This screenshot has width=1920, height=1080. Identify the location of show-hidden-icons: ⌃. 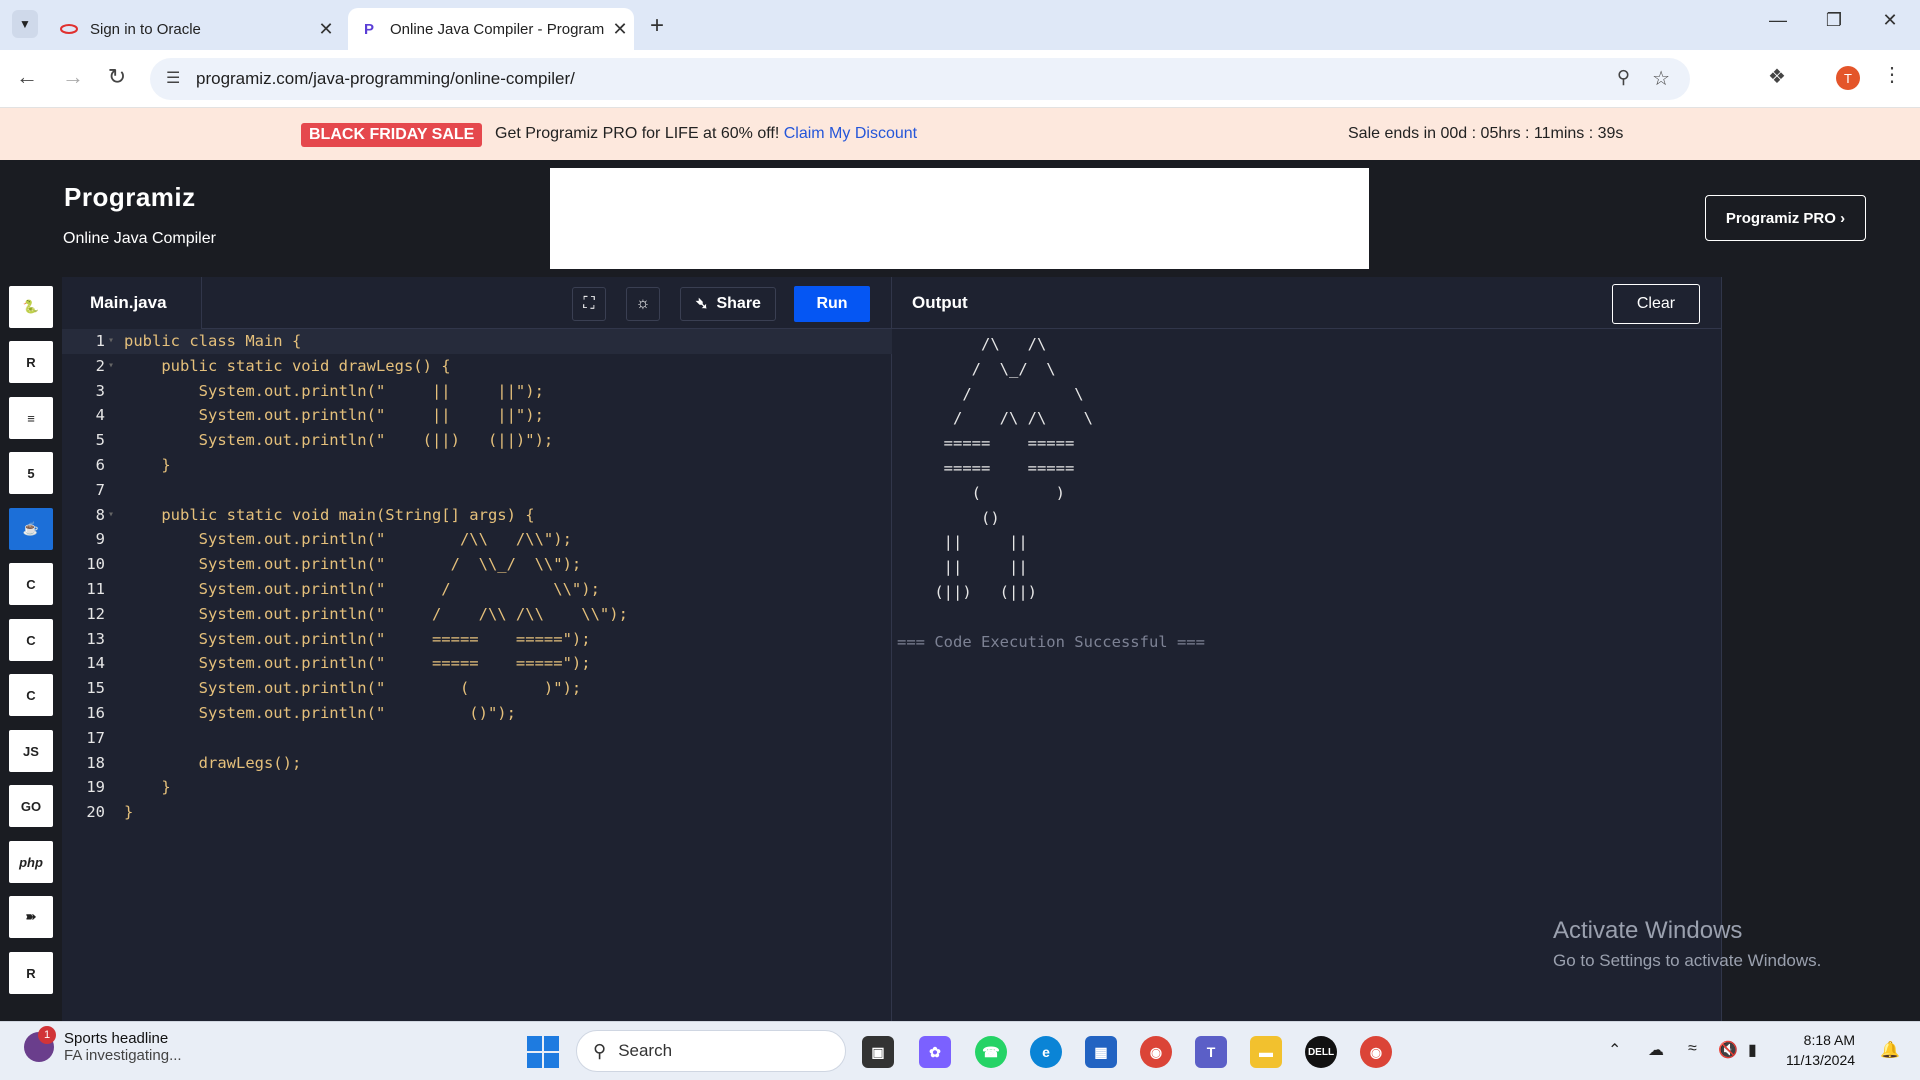
(1614, 1050).